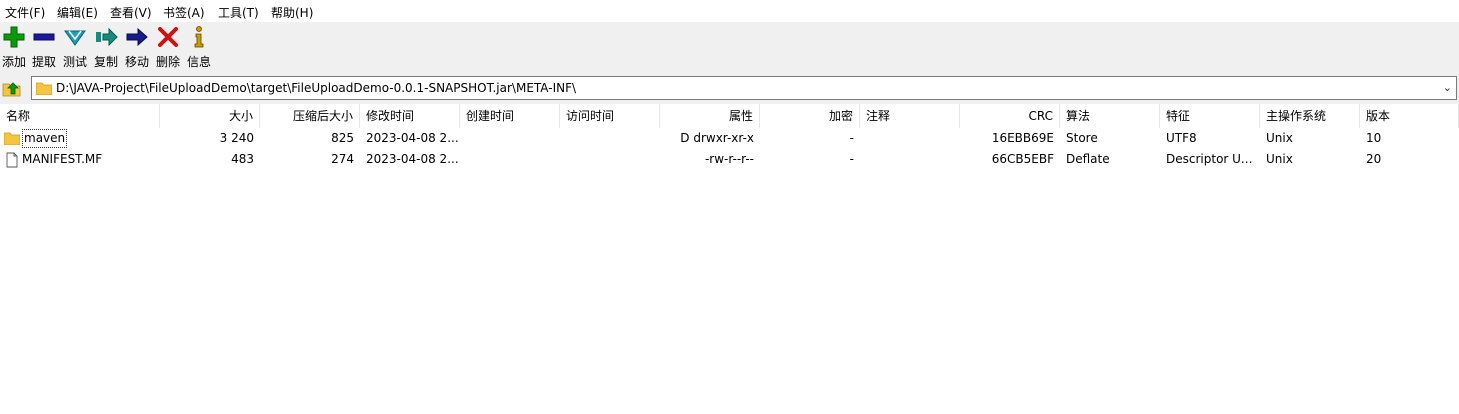 This screenshot has width=1459, height=414. What do you see at coordinates (199, 37) in the screenshot?
I see `info-icon` at bounding box center [199, 37].